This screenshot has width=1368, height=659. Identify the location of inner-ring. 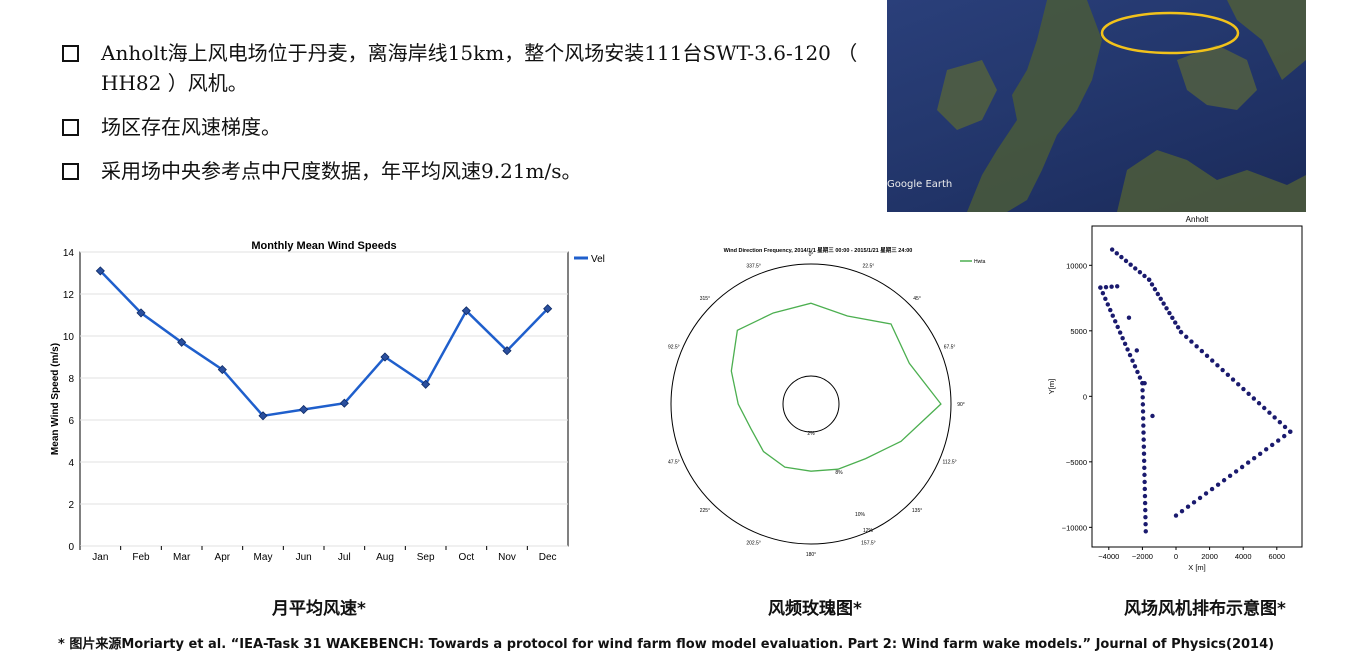
(811, 404).